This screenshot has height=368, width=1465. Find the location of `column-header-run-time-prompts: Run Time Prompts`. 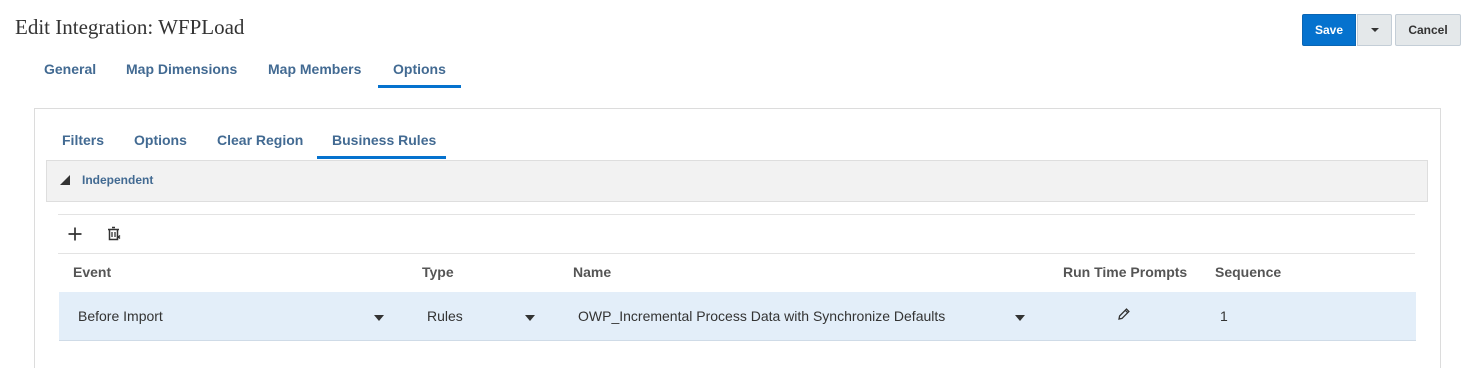

column-header-run-time-prompts: Run Time Prompts is located at coordinates (1125, 272).